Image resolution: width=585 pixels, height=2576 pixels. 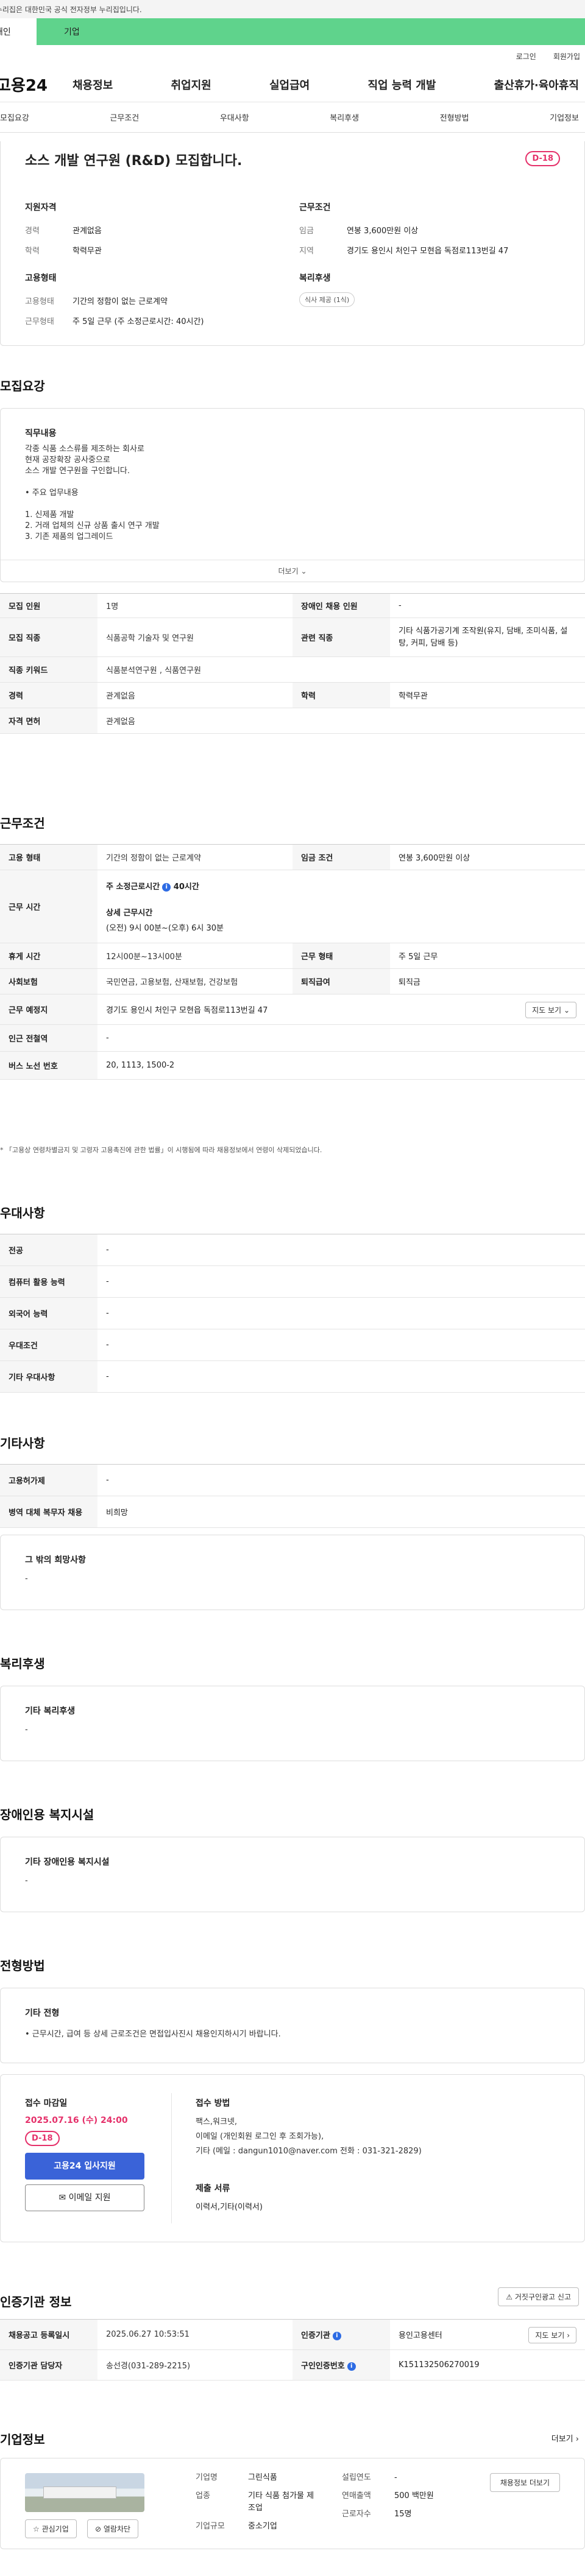 What do you see at coordinates (14, 117) in the screenshot?
I see `subnav-recruit: 모집요강` at bounding box center [14, 117].